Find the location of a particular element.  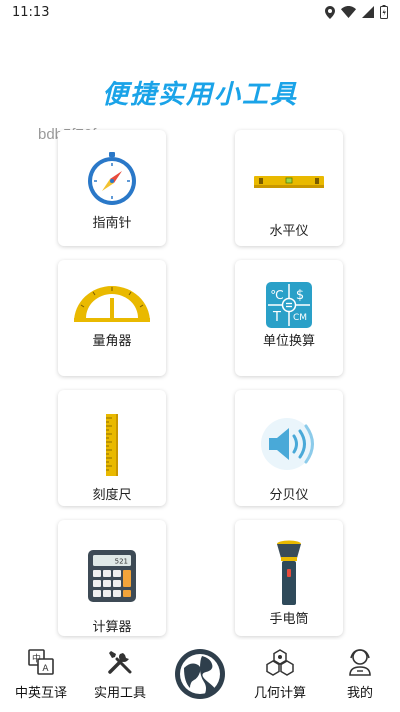

tool-label: 水平仪 is located at coordinates (289, 231).